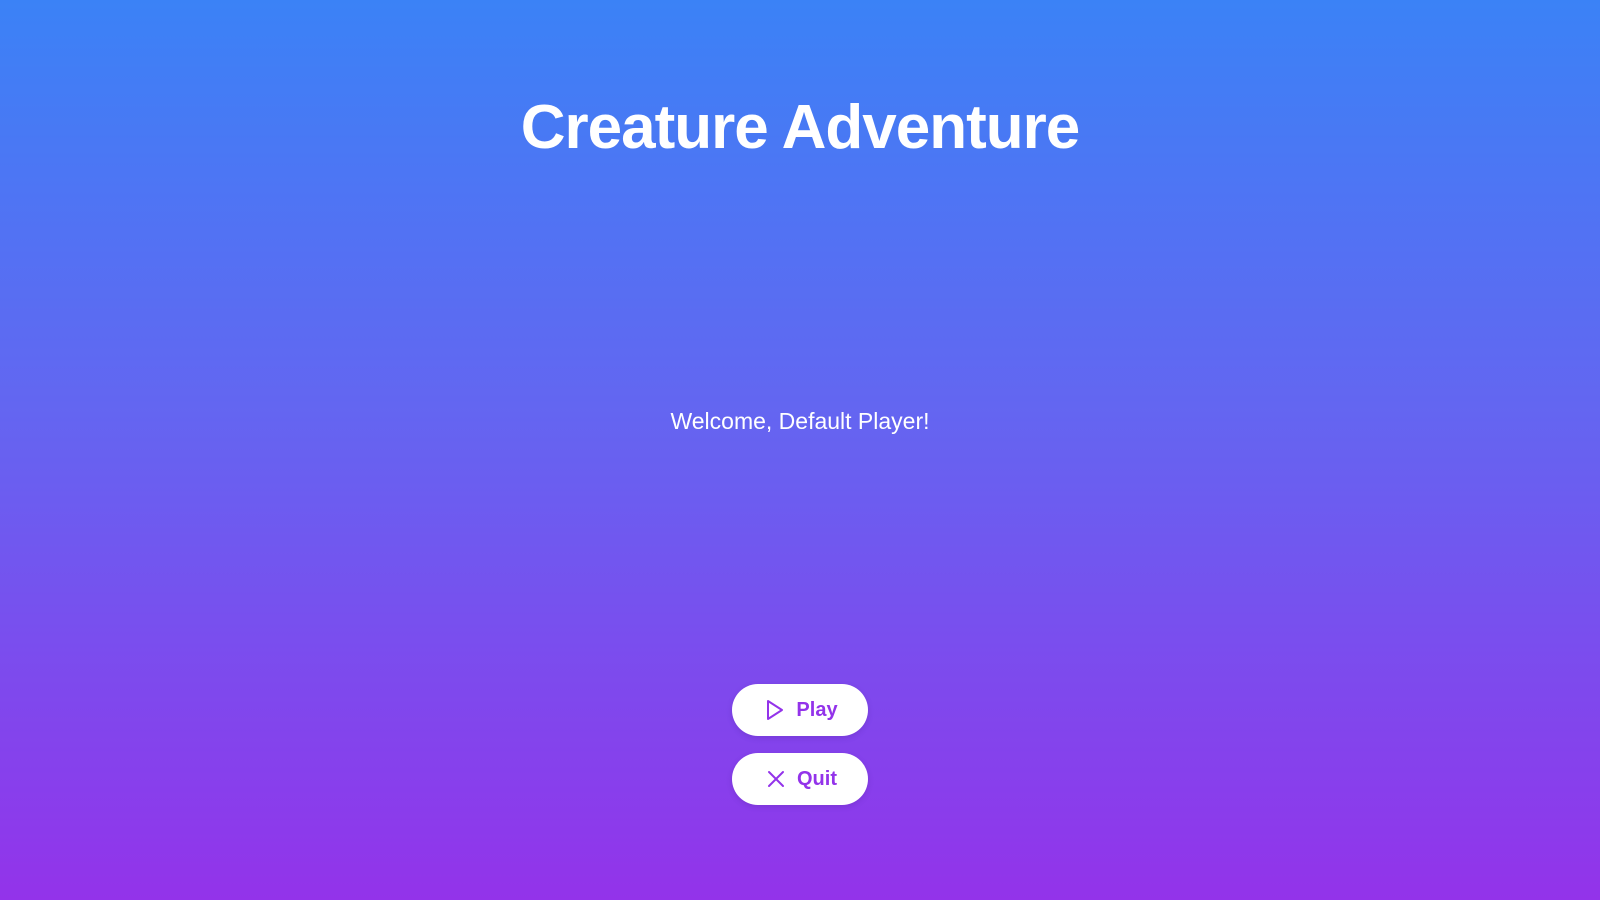  What do you see at coordinates (800, 421) in the screenshot?
I see `welcome-message: Welcome, Default Player!` at bounding box center [800, 421].